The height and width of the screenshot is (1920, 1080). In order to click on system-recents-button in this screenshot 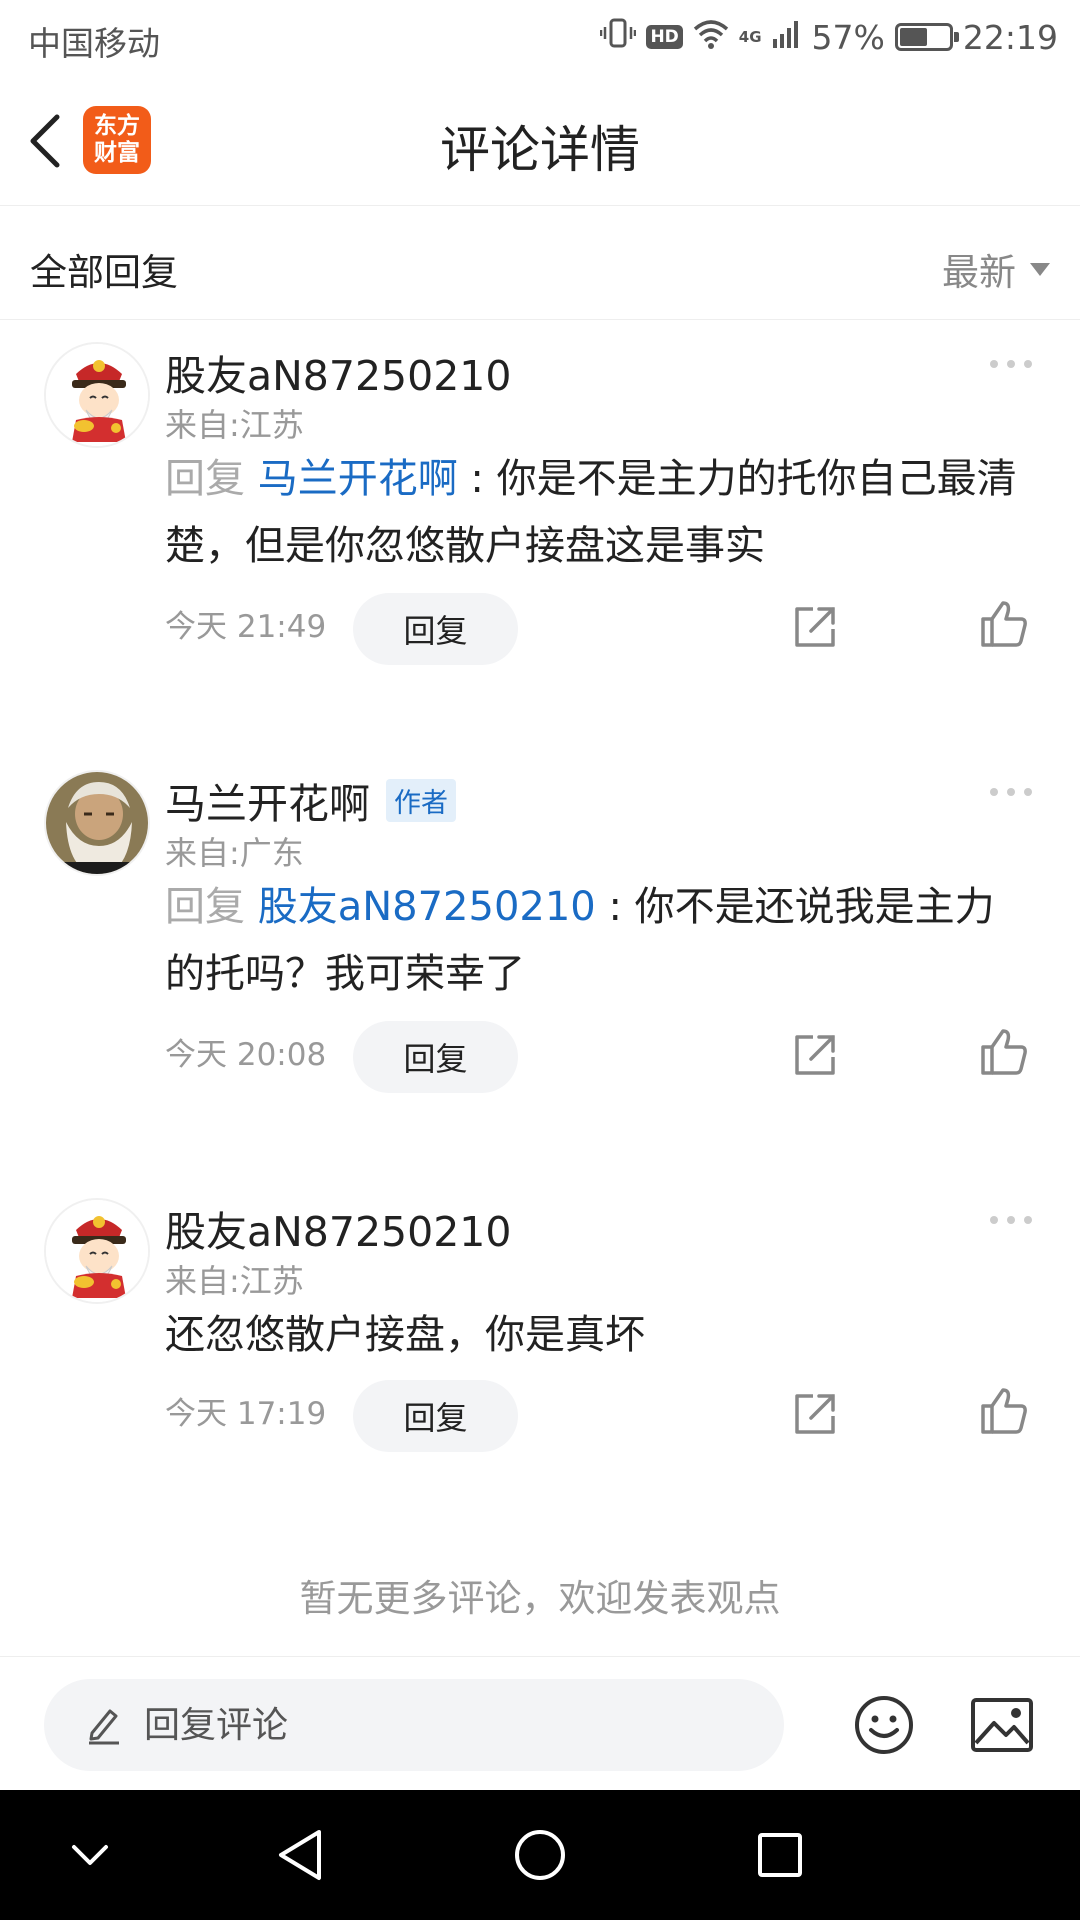, I will do `click(780, 1855)`.